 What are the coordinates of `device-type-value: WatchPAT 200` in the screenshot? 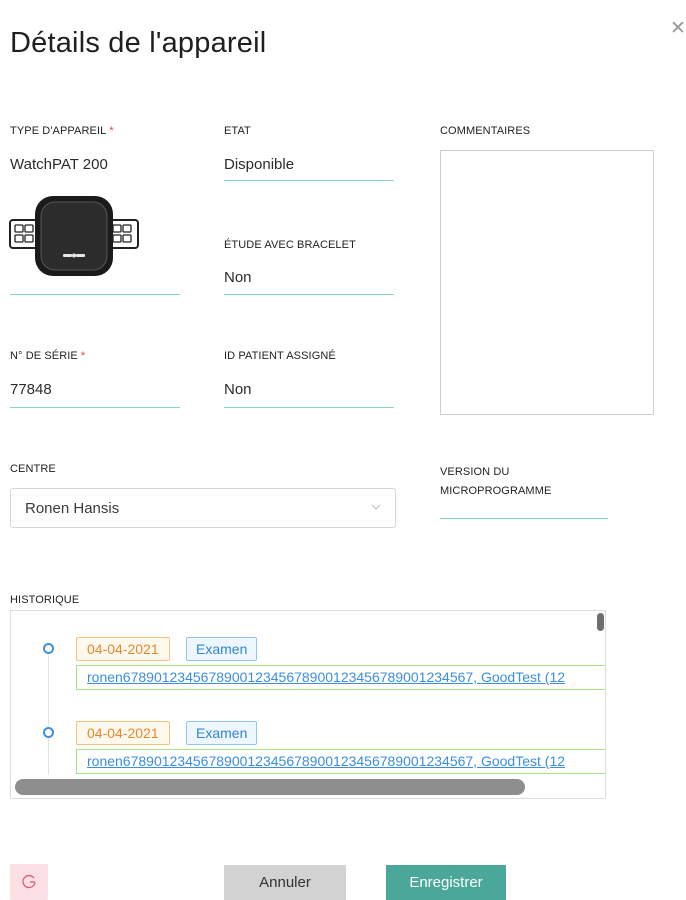 It's located at (59, 164).